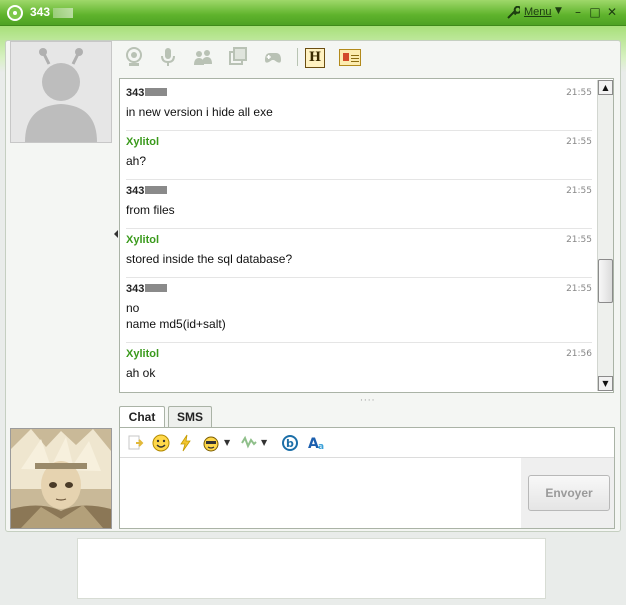 The image size is (626, 605). I want to click on svg-text: b, so click(290, 443).